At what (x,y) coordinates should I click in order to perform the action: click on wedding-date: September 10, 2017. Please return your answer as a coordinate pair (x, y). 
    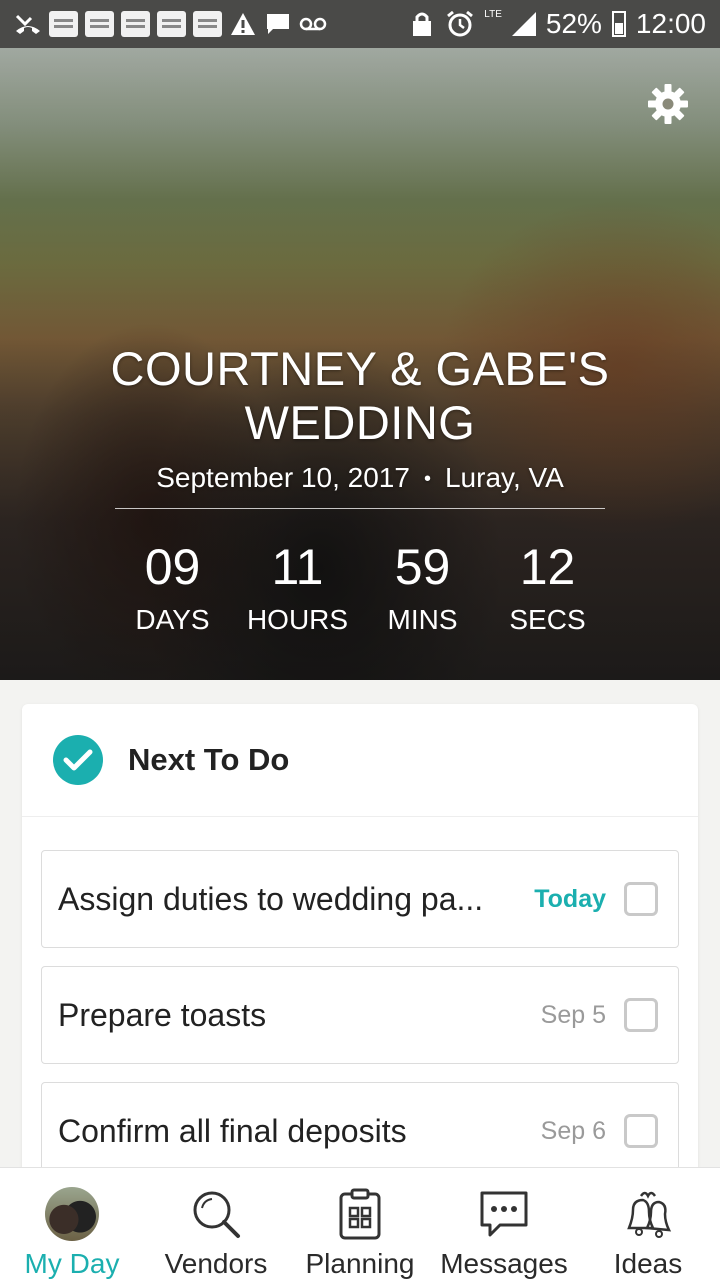
    Looking at the image, I should click on (283, 477).